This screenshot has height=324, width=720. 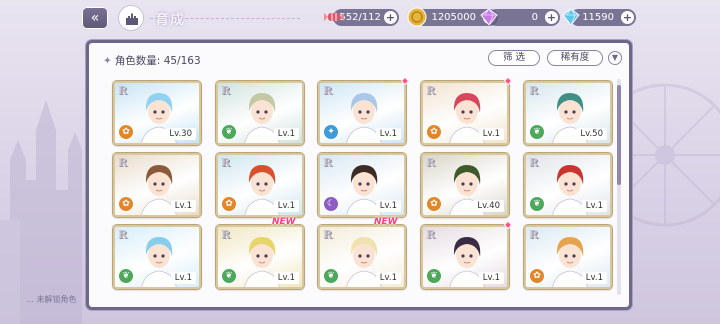 I want to click on locked-characters-header: … 未解锁角色, so click(x=51, y=299).